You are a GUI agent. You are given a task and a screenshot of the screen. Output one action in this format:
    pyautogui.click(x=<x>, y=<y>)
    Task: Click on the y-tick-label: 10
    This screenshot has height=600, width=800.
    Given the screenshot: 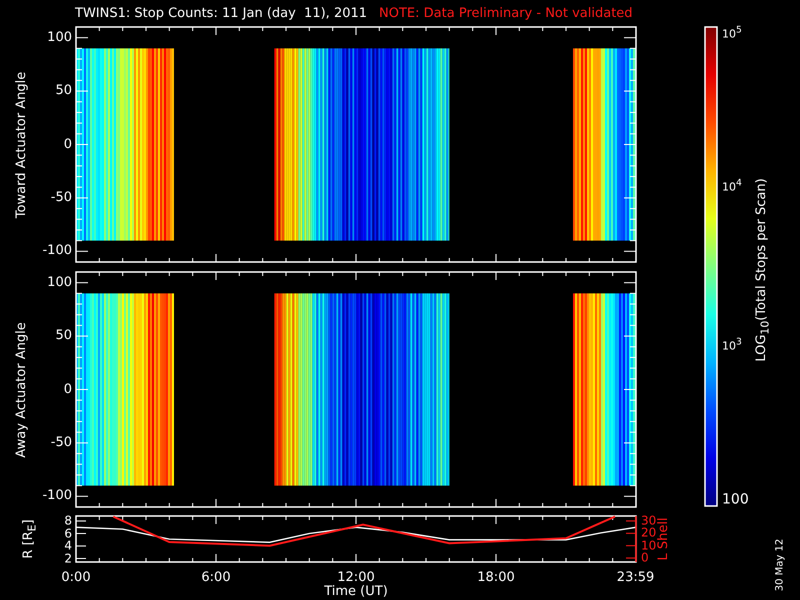 What is the action you would take?
    pyautogui.click(x=648, y=545)
    